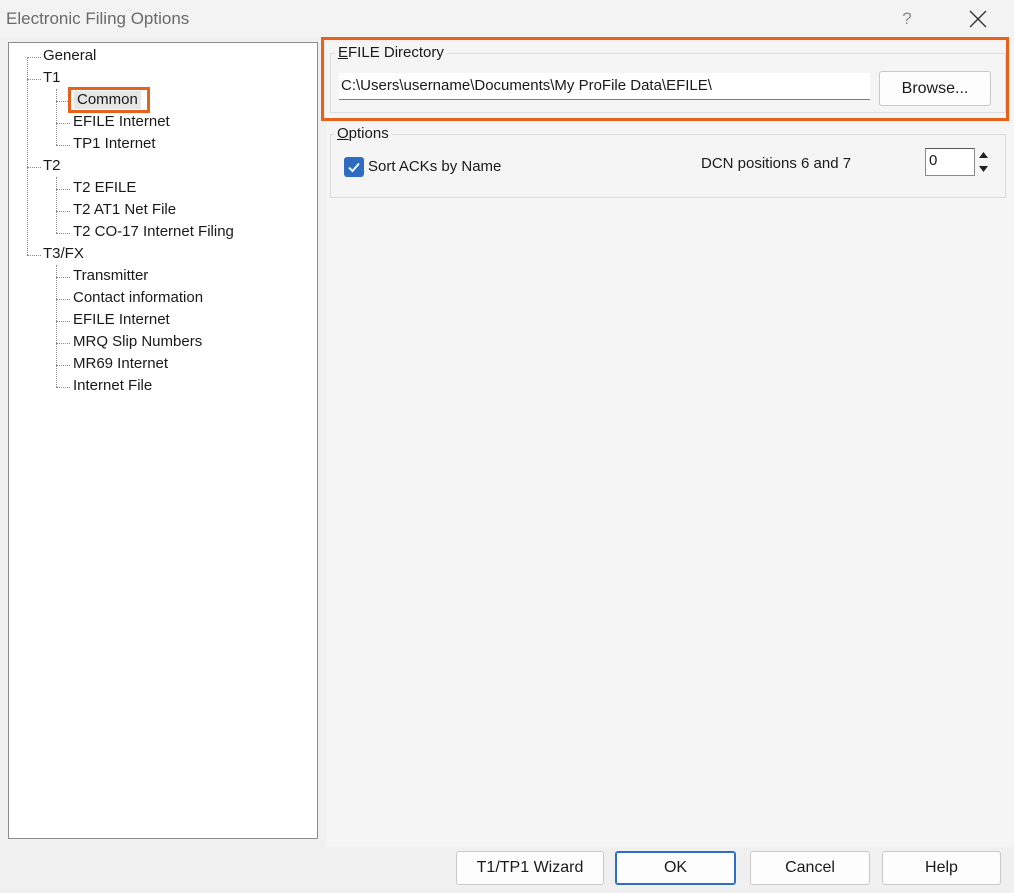  I want to click on tree-item-t2-efile: T2 EFILE, so click(104, 188).